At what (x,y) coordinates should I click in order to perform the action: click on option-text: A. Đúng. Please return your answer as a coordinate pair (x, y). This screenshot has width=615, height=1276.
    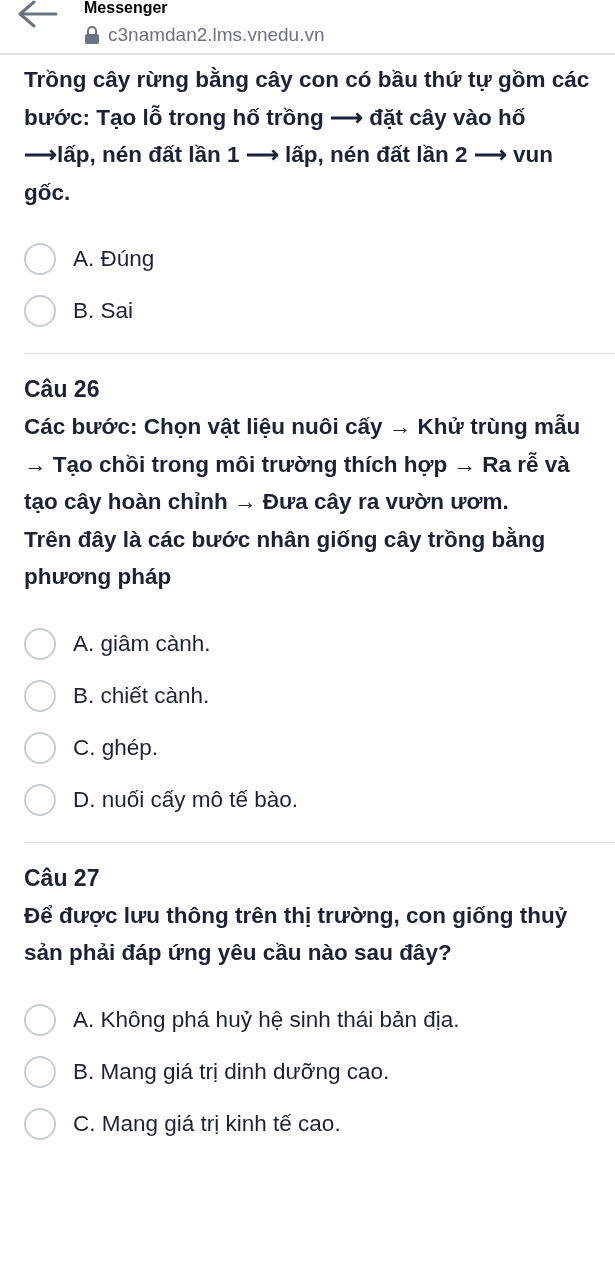
    Looking at the image, I should click on (114, 259).